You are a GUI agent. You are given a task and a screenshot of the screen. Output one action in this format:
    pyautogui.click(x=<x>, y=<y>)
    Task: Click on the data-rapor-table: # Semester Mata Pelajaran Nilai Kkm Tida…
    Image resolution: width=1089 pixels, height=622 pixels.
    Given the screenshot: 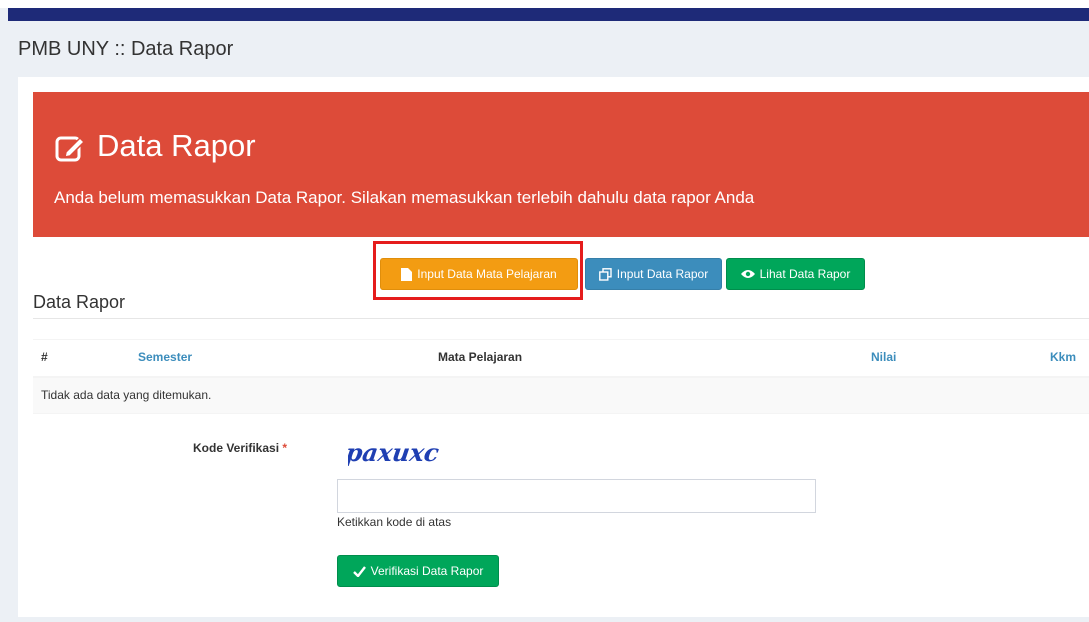 What is the action you would take?
    pyautogui.click(x=561, y=376)
    